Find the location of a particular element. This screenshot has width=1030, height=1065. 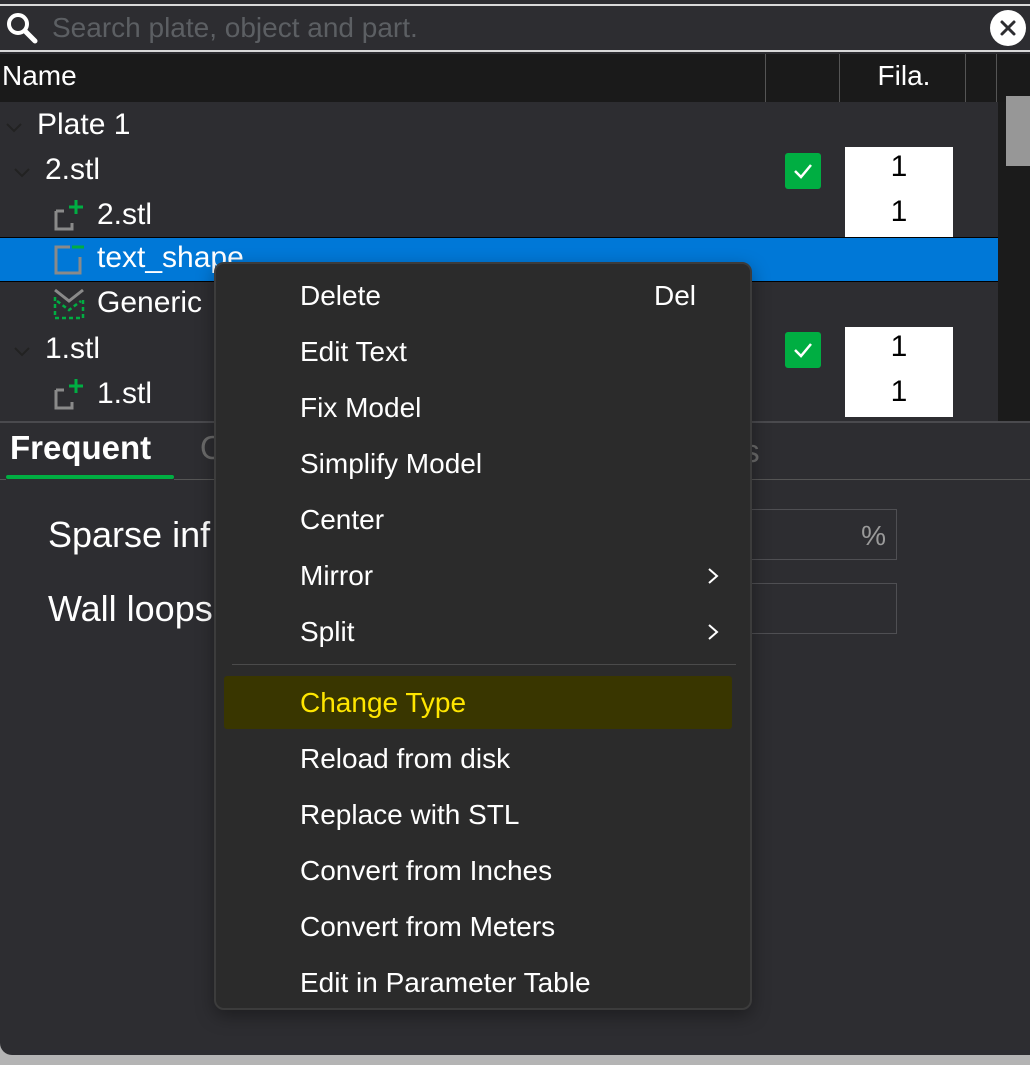

setting-label-wall-loops: Wall loops is located at coordinates (130, 608).